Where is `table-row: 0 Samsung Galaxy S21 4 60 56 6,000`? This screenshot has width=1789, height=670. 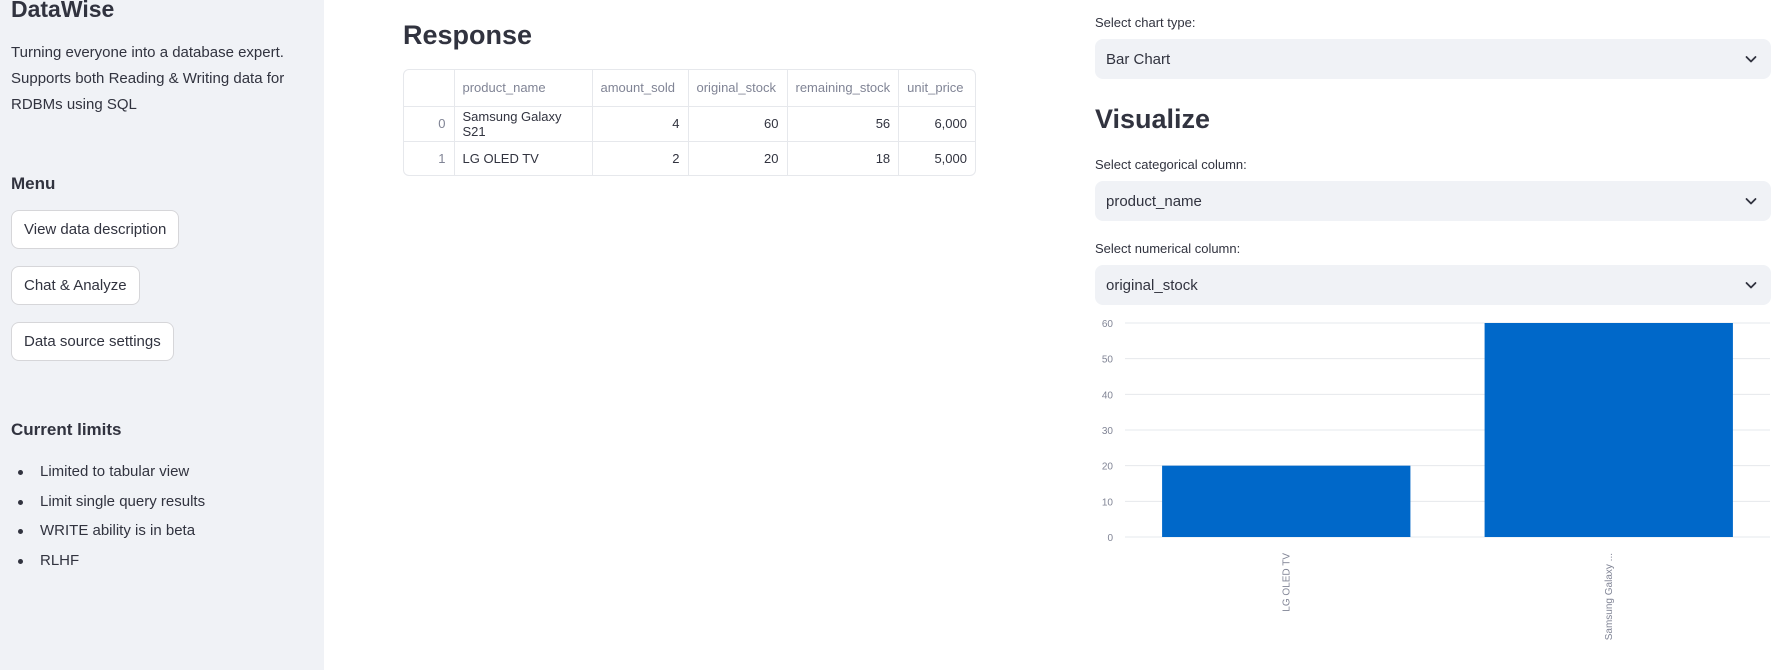
table-row: 0 Samsung Galaxy S21 4 60 56 6,000 is located at coordinates (689, 124).